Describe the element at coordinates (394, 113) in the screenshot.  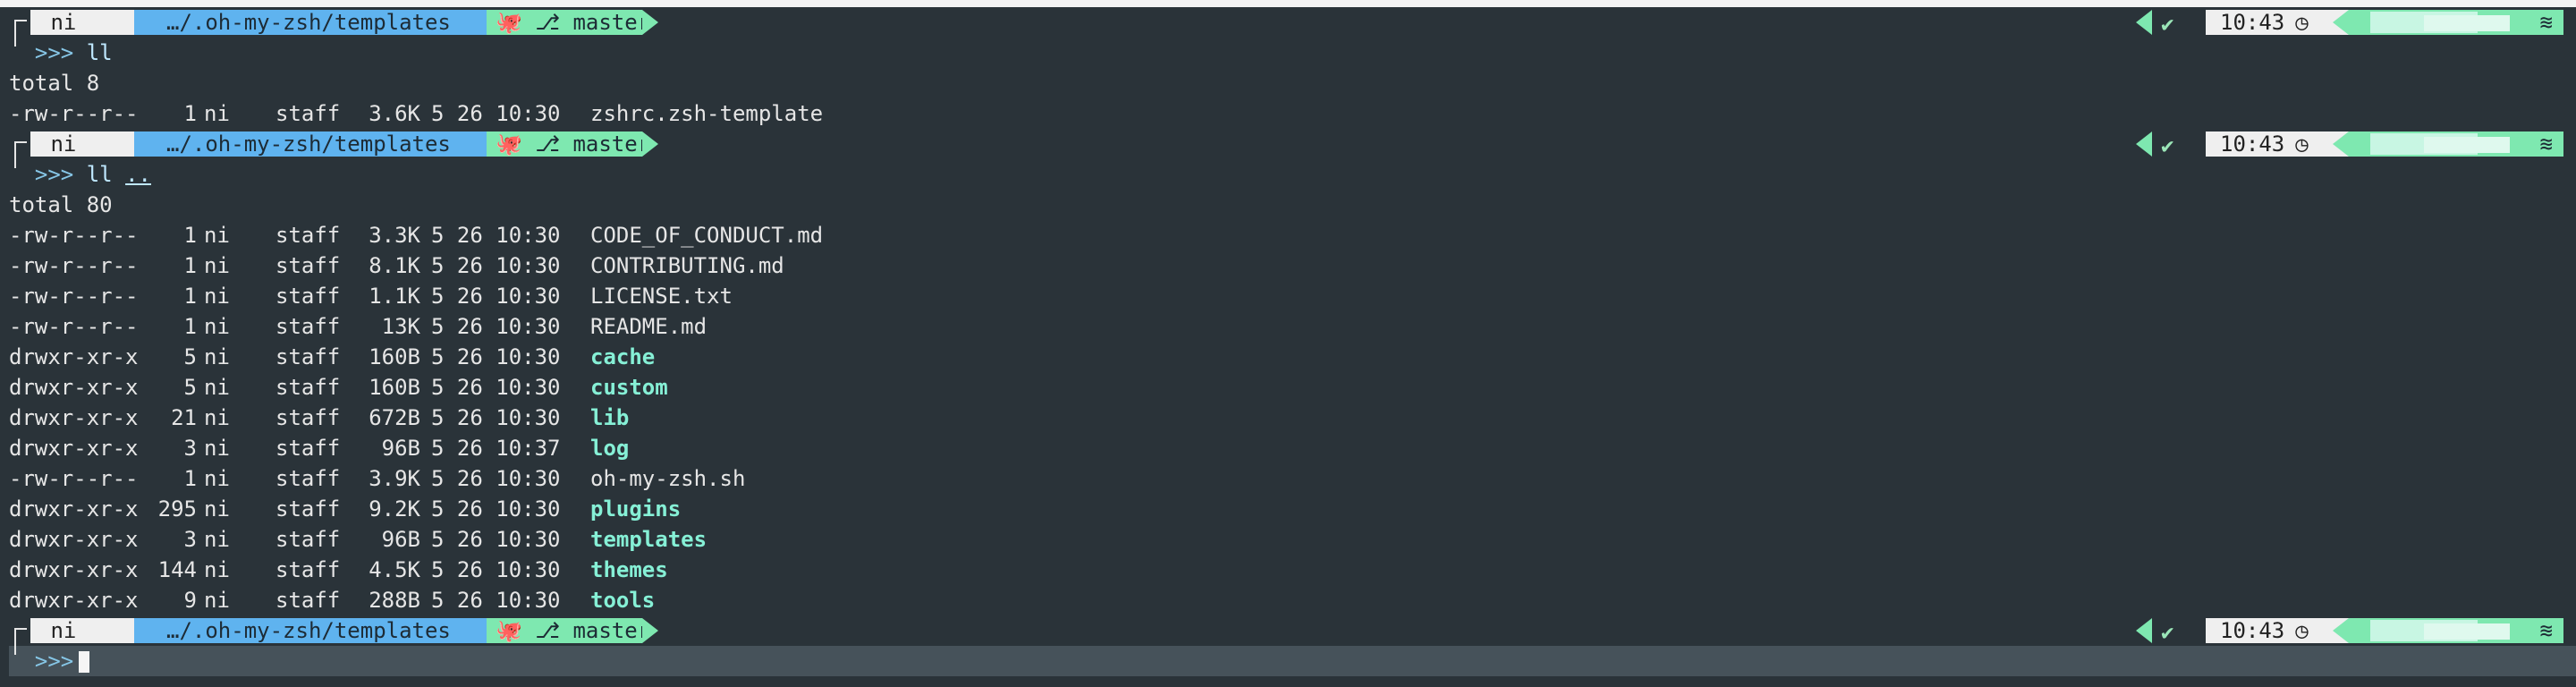
I see `file-size: 3.6K` at that location.